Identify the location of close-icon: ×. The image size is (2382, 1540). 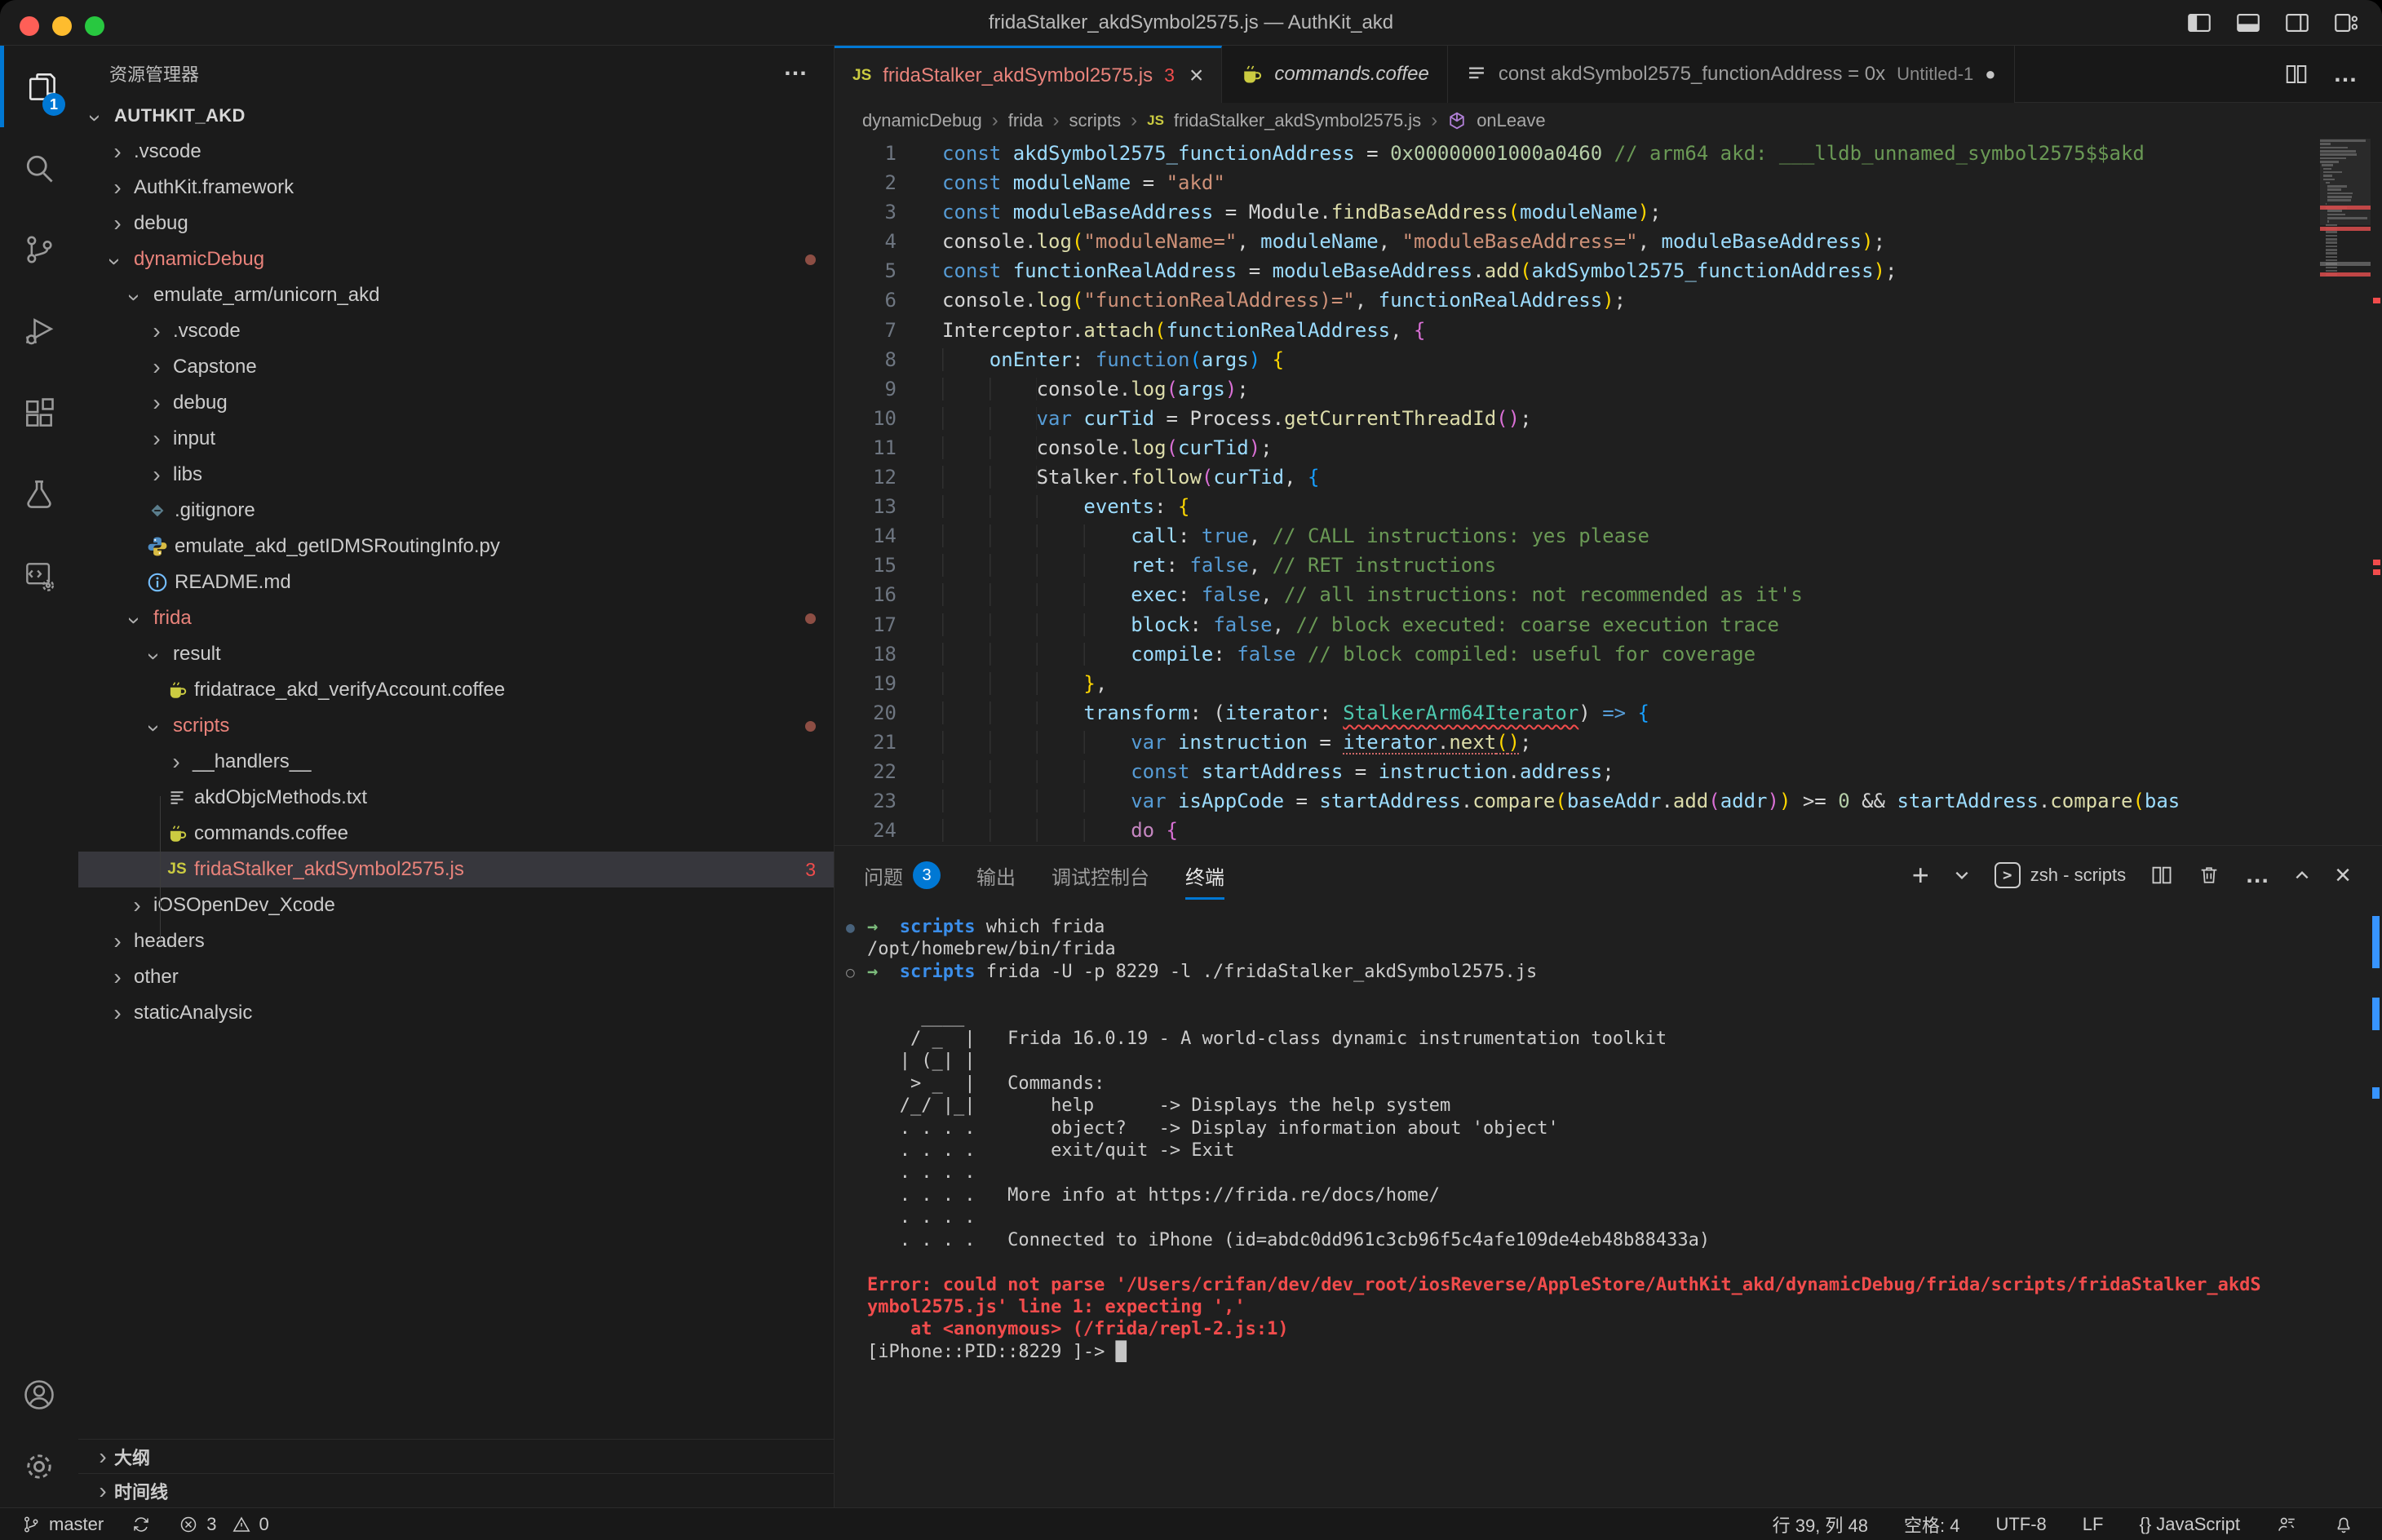
(1196, 76).